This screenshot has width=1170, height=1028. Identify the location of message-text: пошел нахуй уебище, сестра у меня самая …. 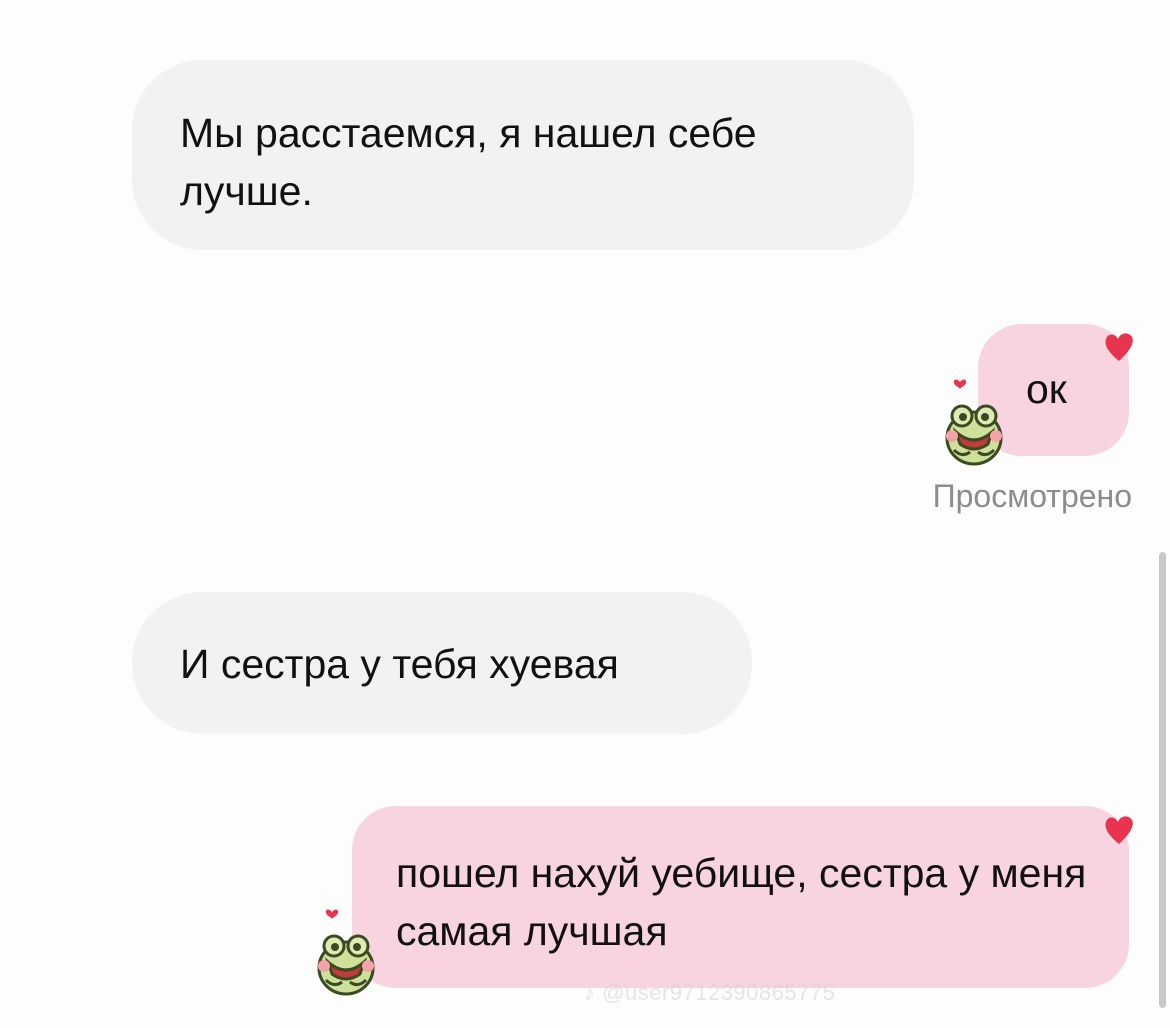
(741, 902).